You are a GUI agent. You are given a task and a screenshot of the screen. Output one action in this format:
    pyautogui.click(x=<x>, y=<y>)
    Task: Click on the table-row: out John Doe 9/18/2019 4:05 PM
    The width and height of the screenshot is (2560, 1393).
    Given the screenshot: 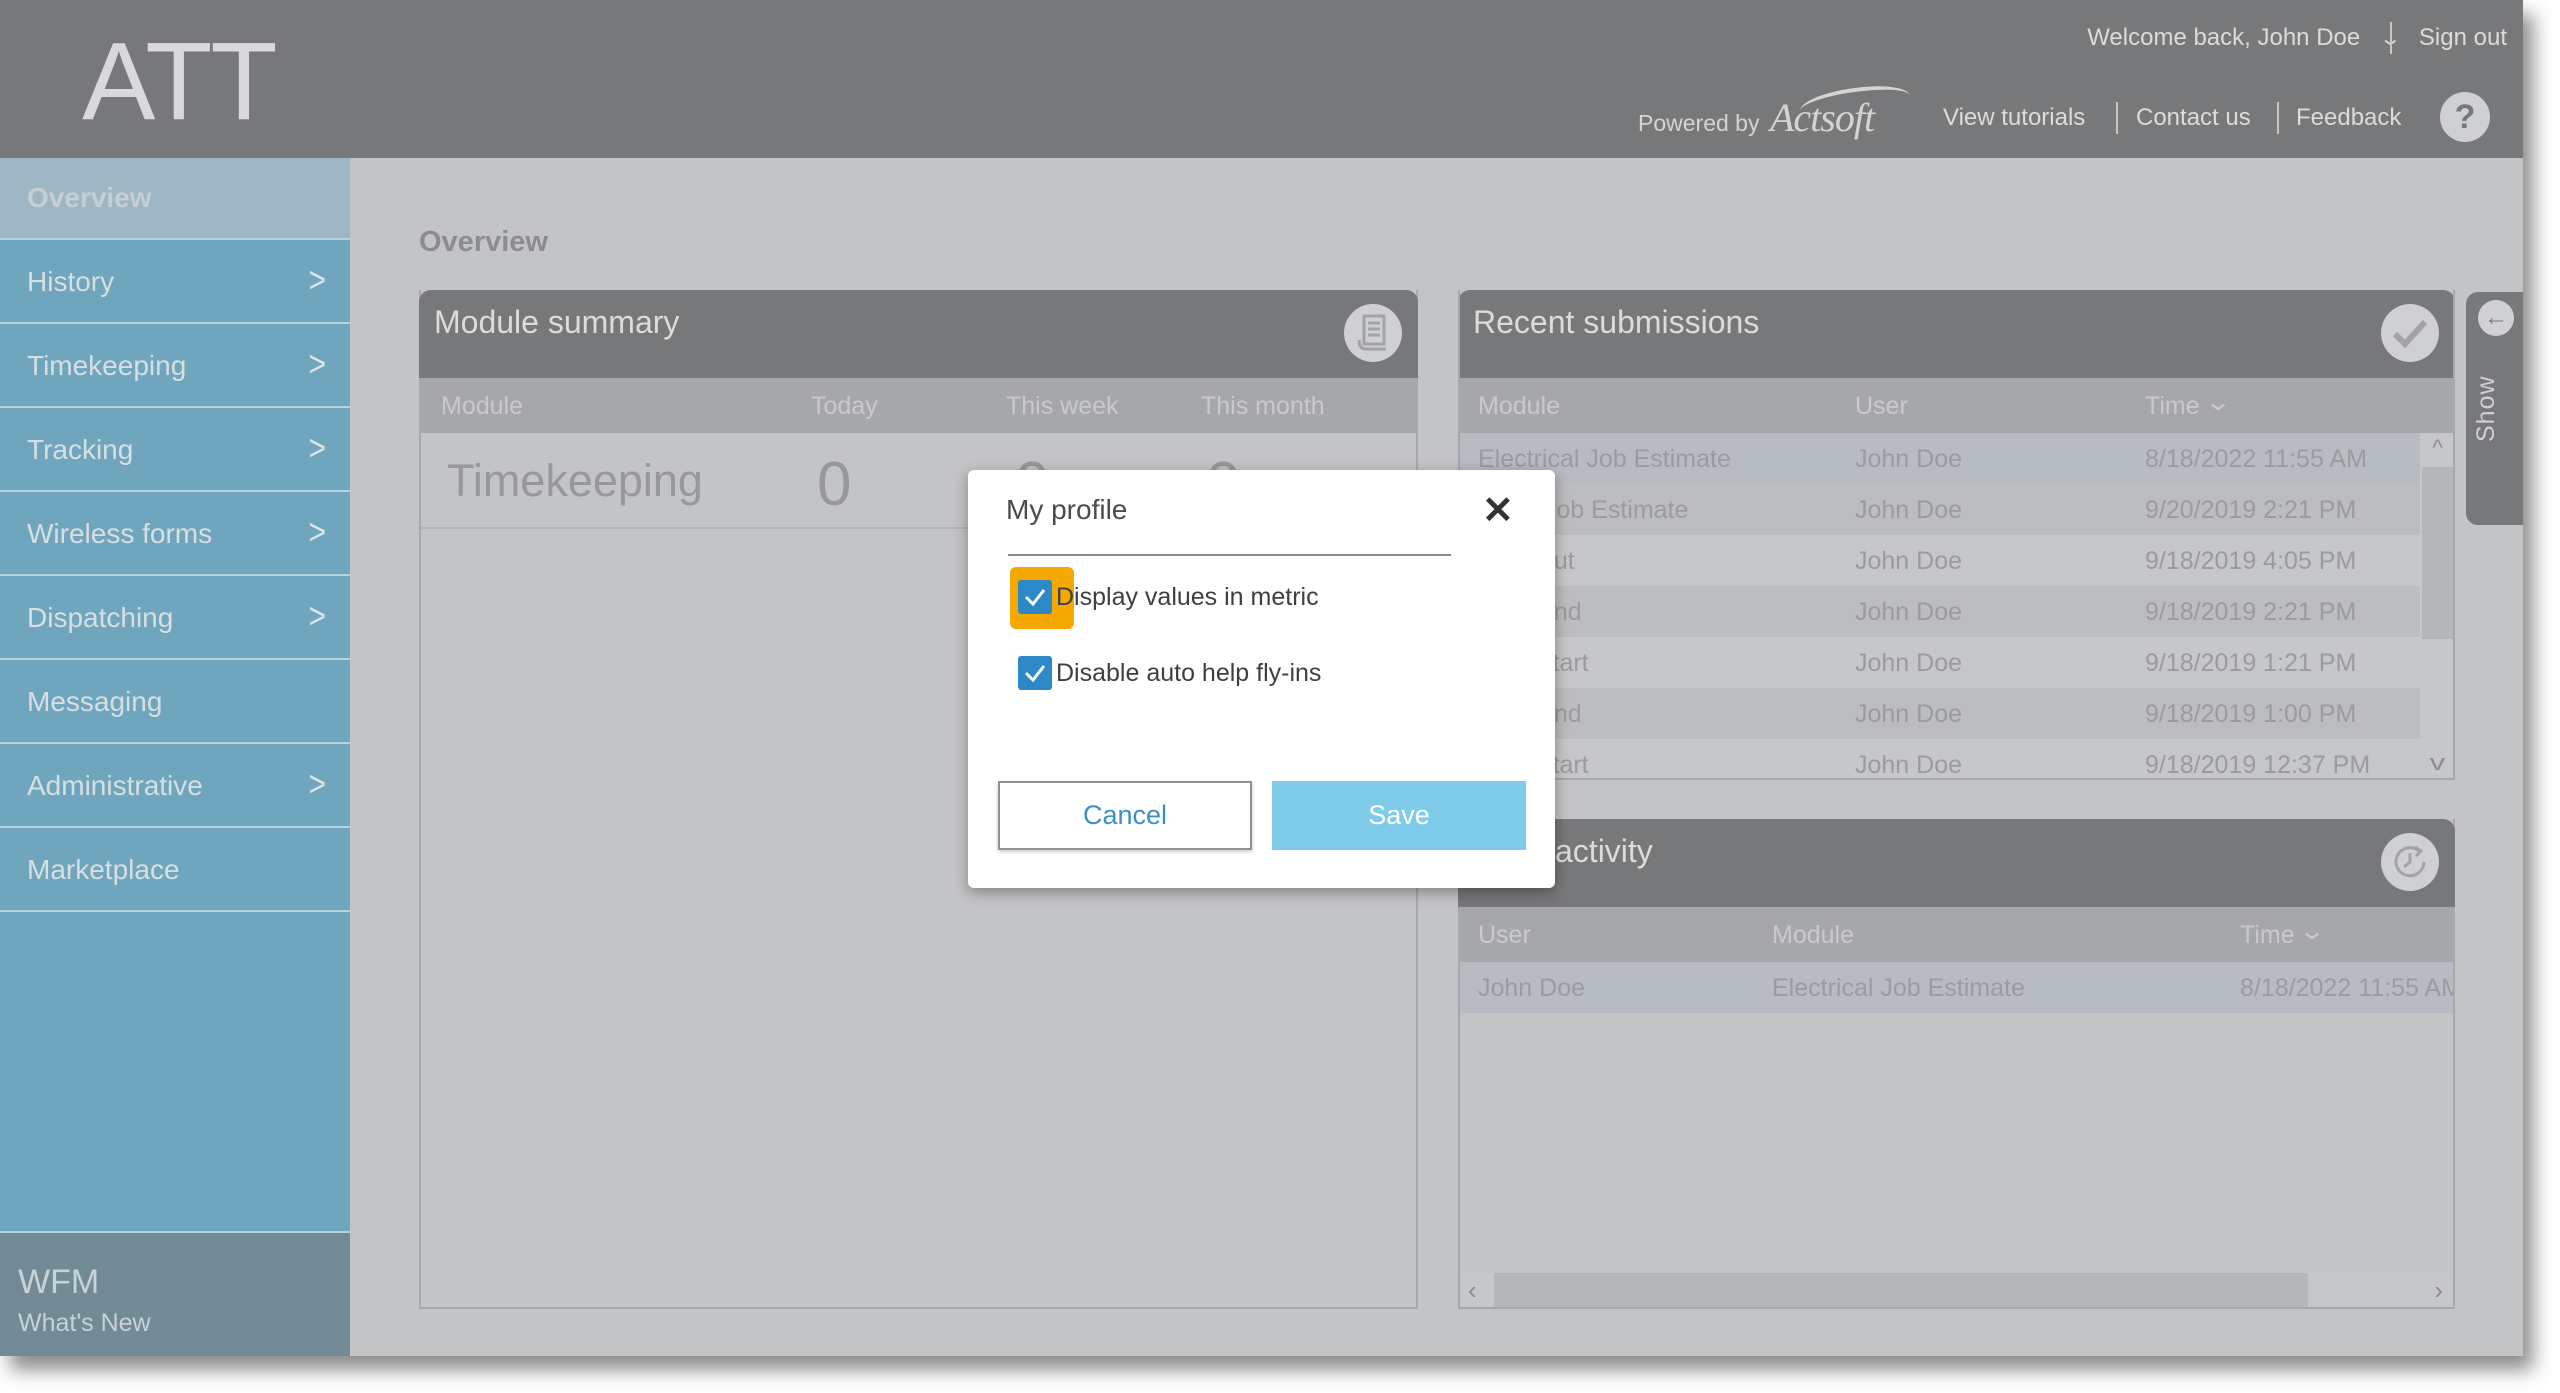 What is the action you would take?
    pyautogui.click(x=1940, y=560)
    